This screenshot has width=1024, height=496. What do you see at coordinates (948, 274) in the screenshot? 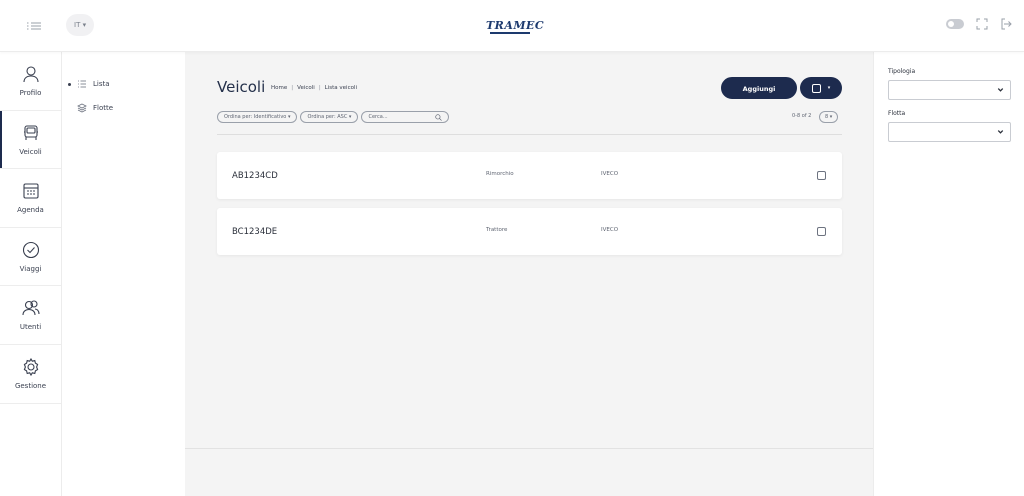
I see `filter-panel: Tipologia Flotta` at bounding box center [948, 274].